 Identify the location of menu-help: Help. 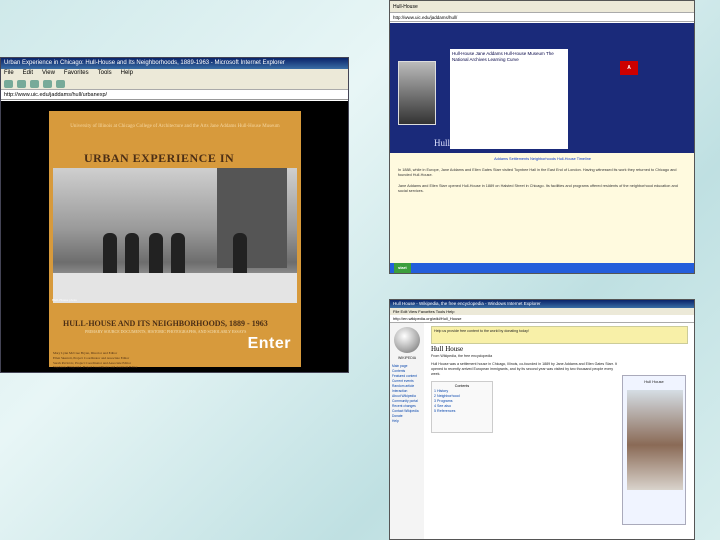
(127, 73).